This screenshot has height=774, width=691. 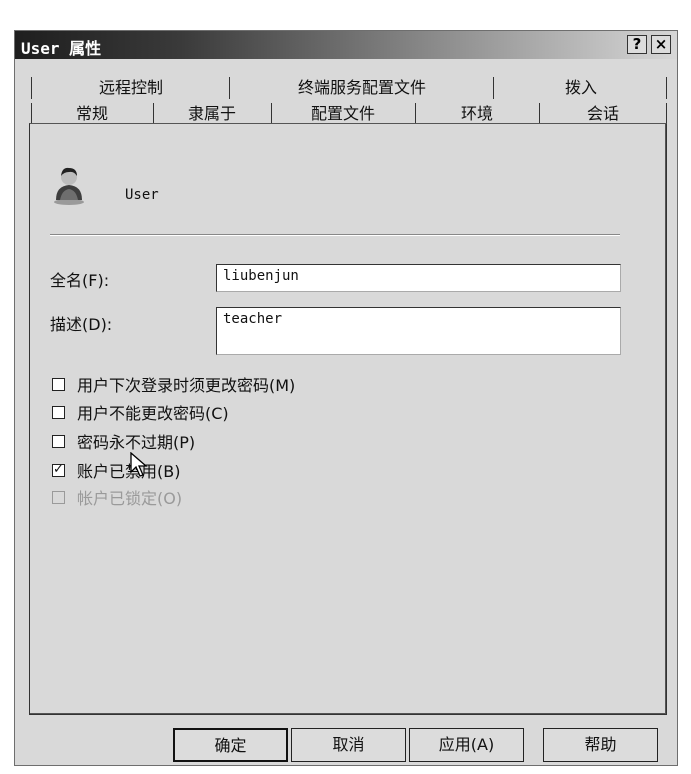 I want to click on fullname-label: 全名(F):, so click(x=80, y=280).